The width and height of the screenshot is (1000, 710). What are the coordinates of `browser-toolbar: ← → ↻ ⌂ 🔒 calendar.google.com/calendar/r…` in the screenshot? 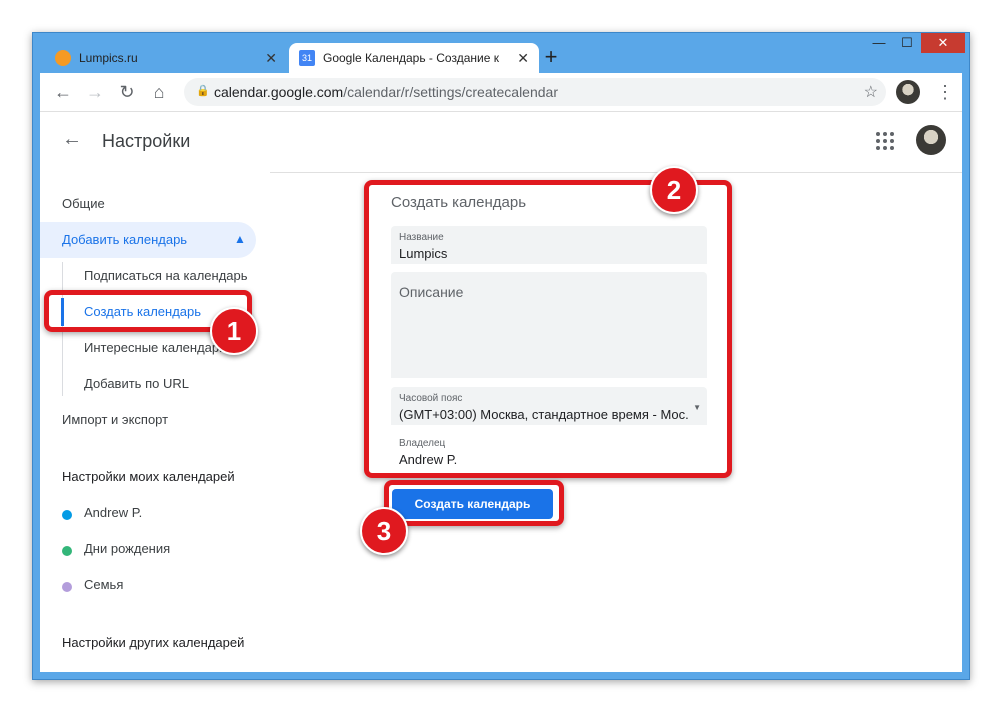 It's located at (501, 92).